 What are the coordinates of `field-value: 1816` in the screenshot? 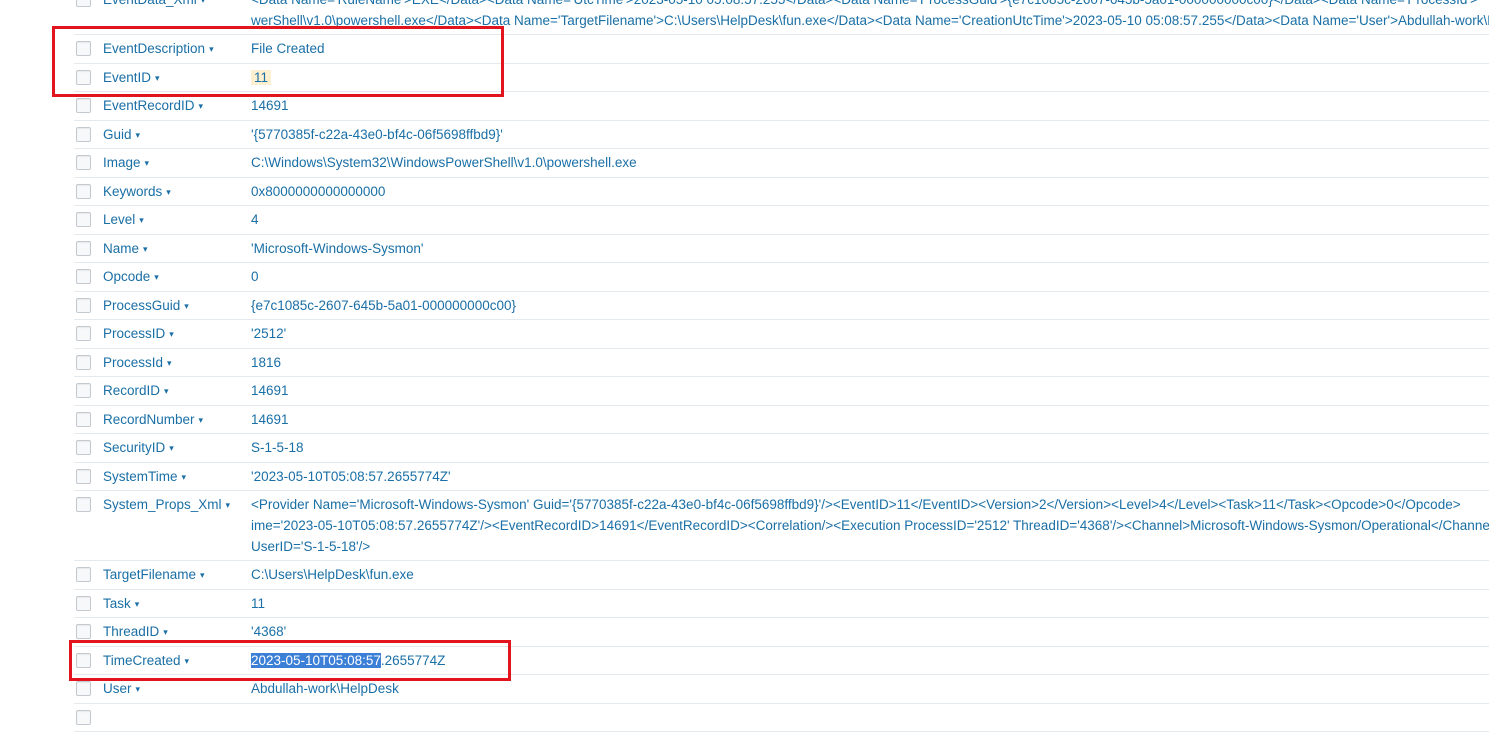 It's located at (266, 362).